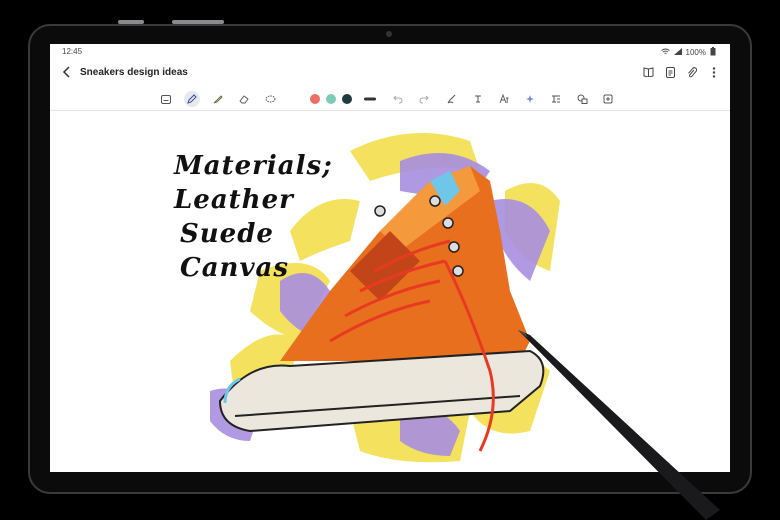 This screenshot has height=520, width=780. I want to click on text-mode-button, so click(166, 99).